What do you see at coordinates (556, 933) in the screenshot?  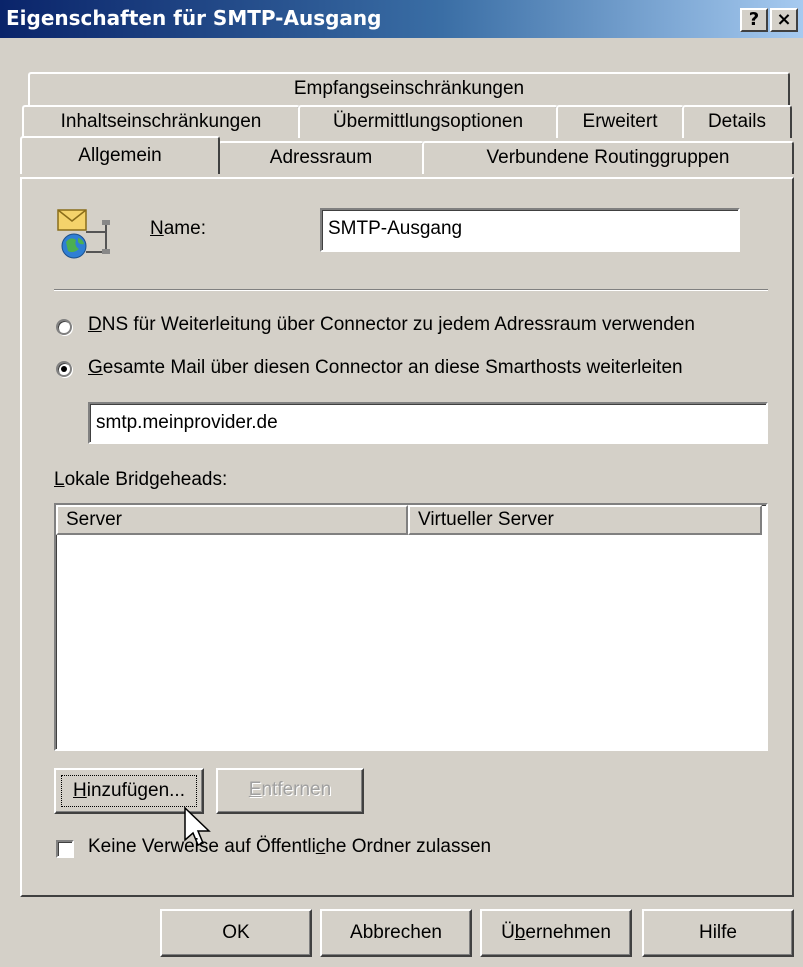 I see `apply-button: Übernehmen` at bounding box center [556, 933].